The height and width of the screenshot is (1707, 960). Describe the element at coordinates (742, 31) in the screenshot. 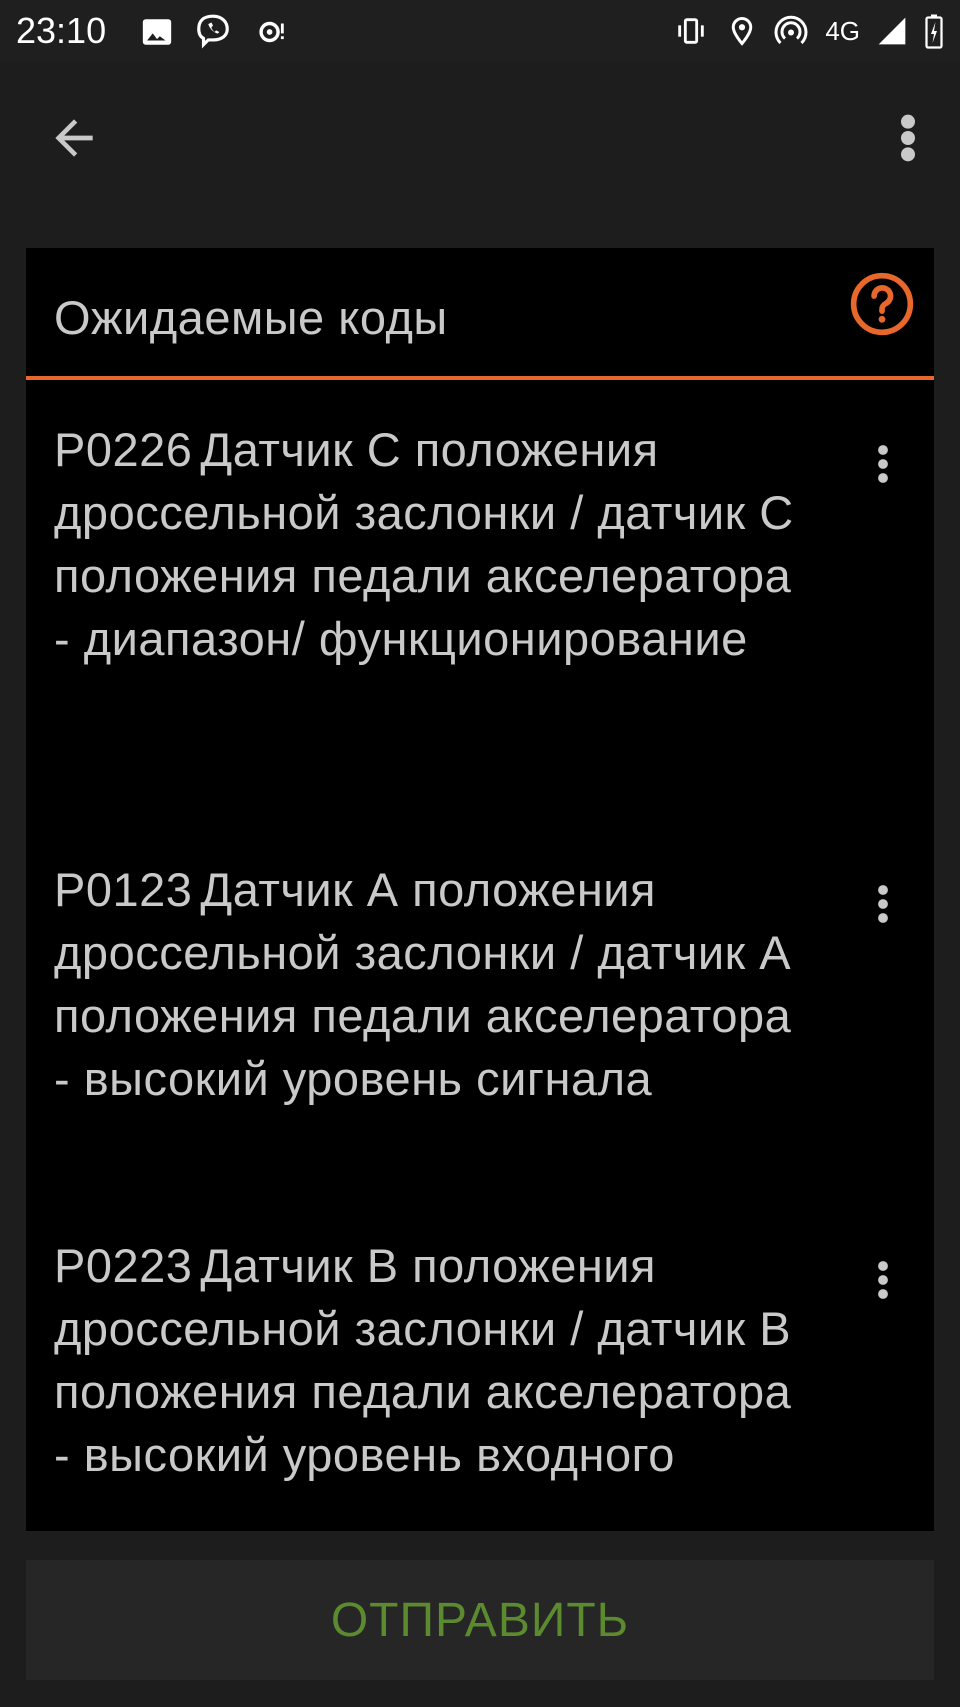

I see `location-icon` at that location.